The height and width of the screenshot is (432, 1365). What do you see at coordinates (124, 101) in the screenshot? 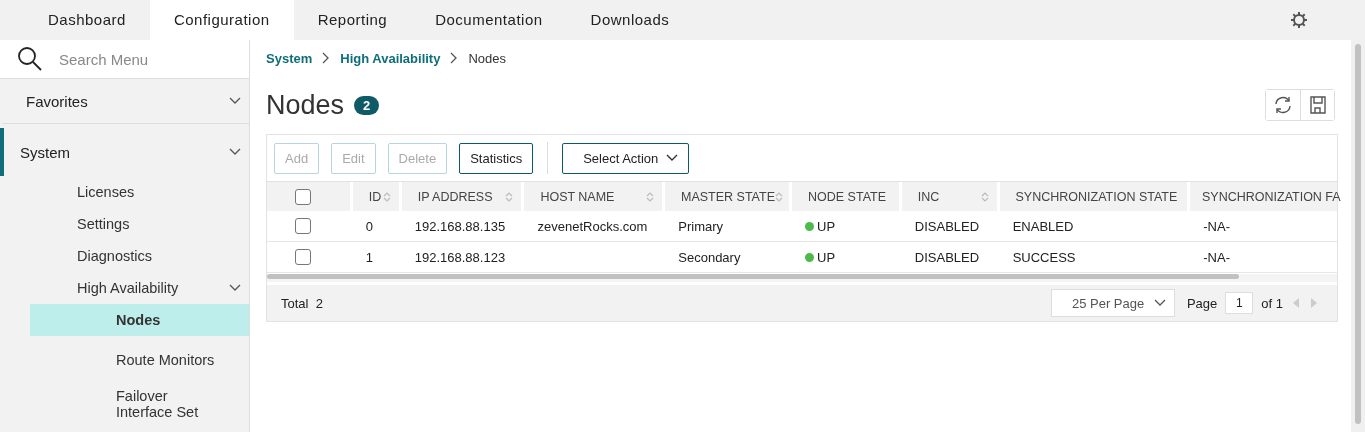
I see `sidebar-section: Favorites` at bounding box center [124, 101].